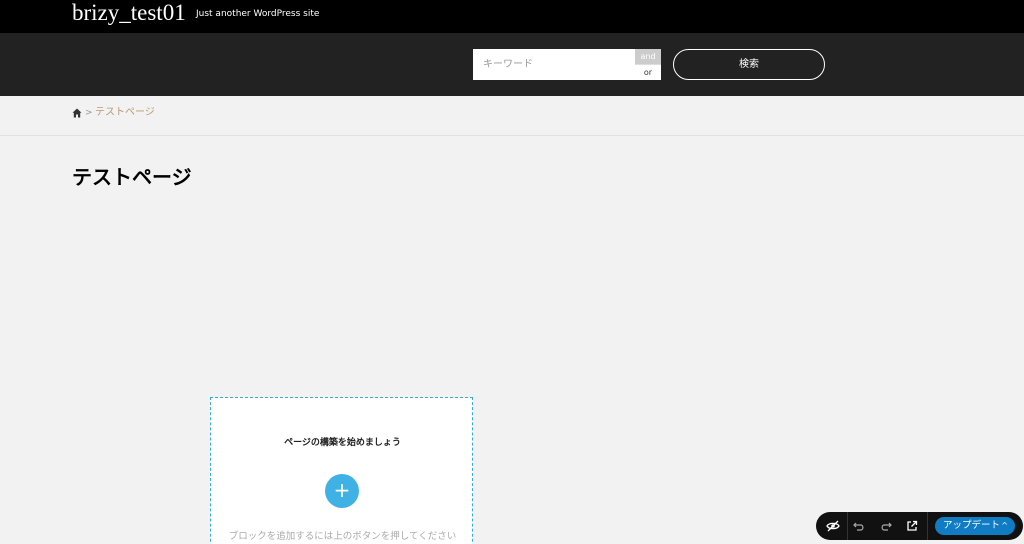 The image size is (1024, 544). I want to click on search-input, so click(554, 64).